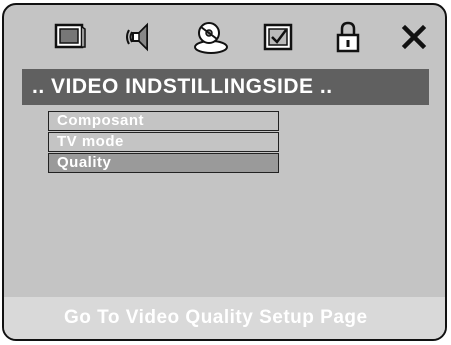 The image size is (451, 345). I want to click on tab-general, so click(70, 37).